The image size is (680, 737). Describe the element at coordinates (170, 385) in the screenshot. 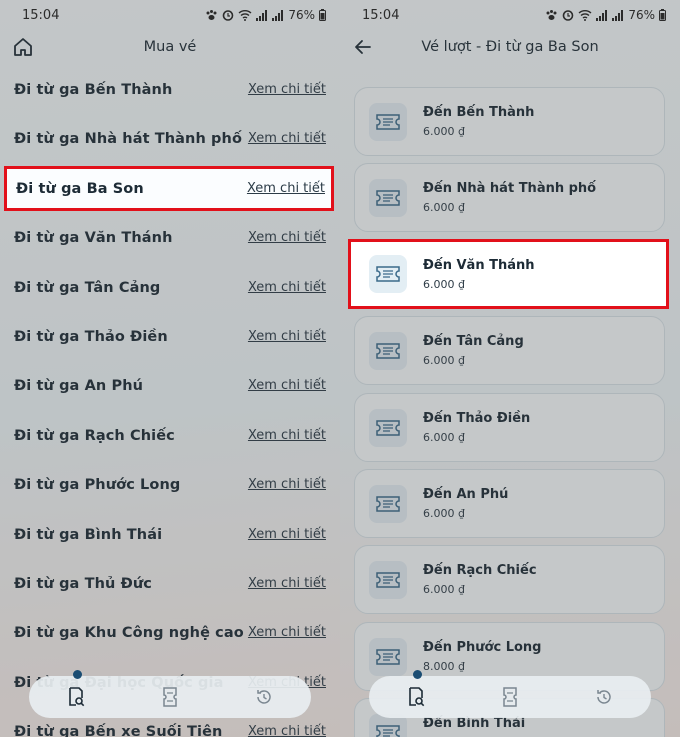

I see `station-row: Đi từ ga An Phú Xem chi tiết` at that location.